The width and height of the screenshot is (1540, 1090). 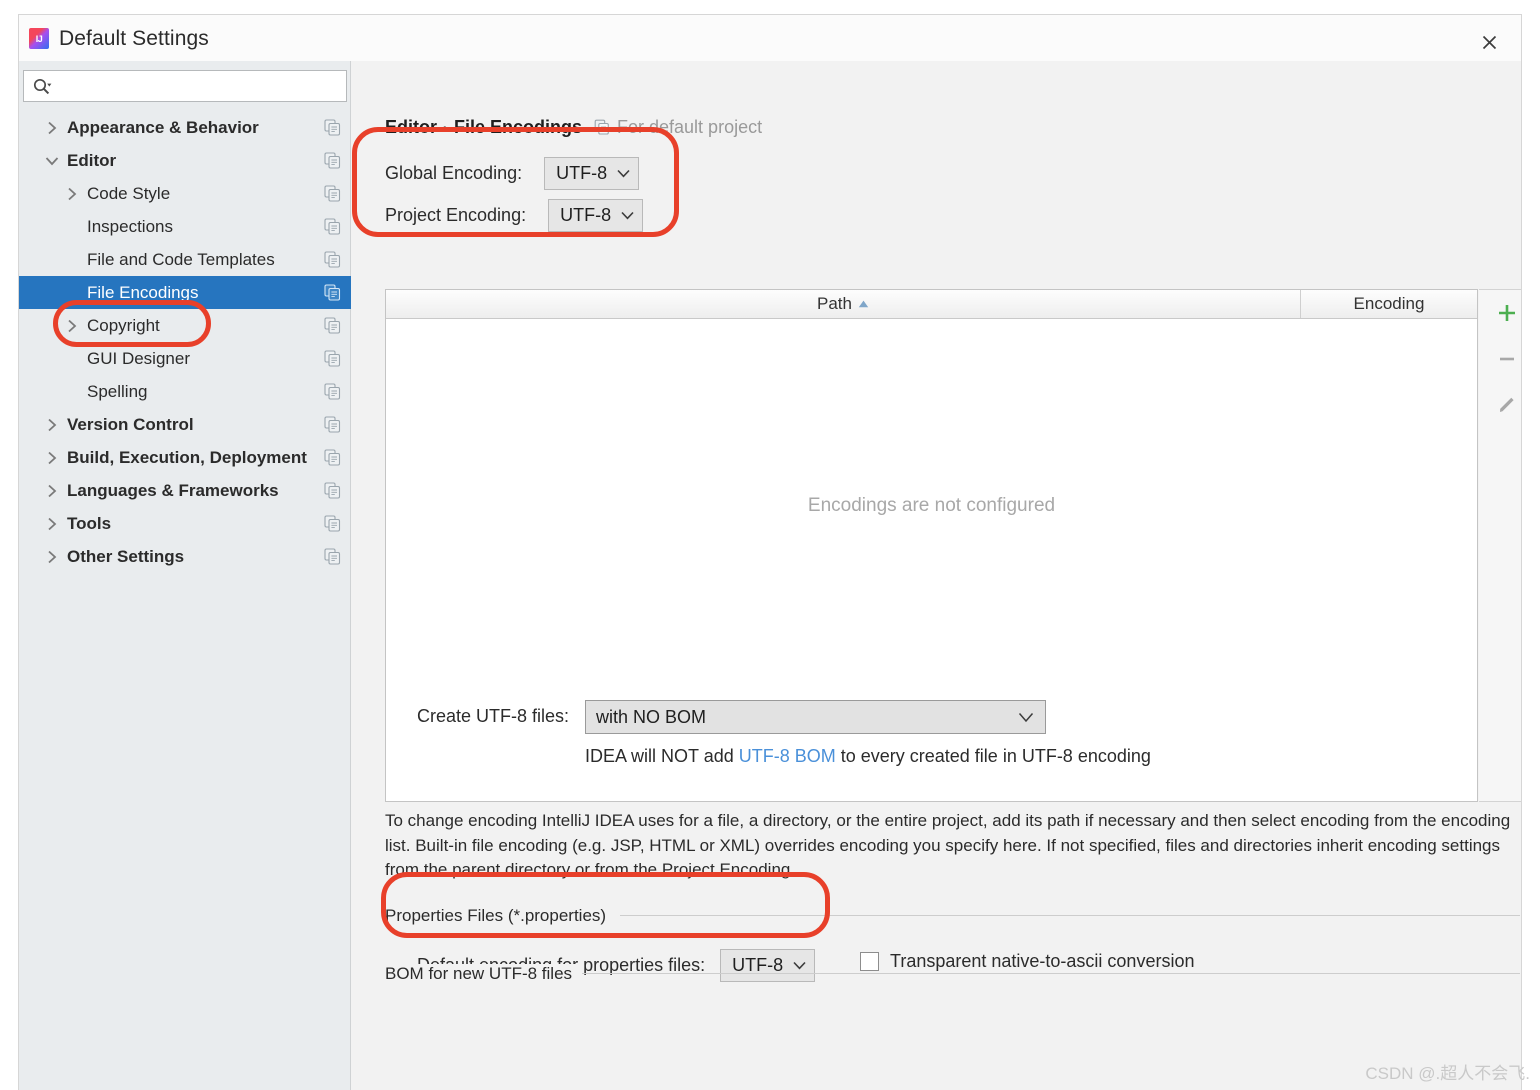 What do you see at coordinates (1489, 42) in the screenshot?
I see `close-button` at bounding box center [1489, 42].